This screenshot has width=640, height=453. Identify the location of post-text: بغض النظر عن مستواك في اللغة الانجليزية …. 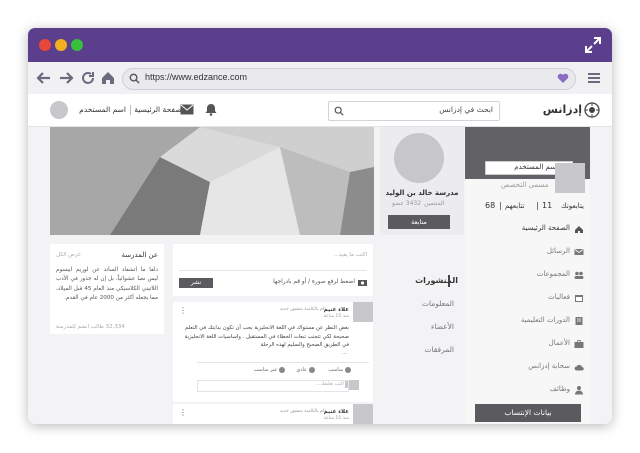
(266, 337).